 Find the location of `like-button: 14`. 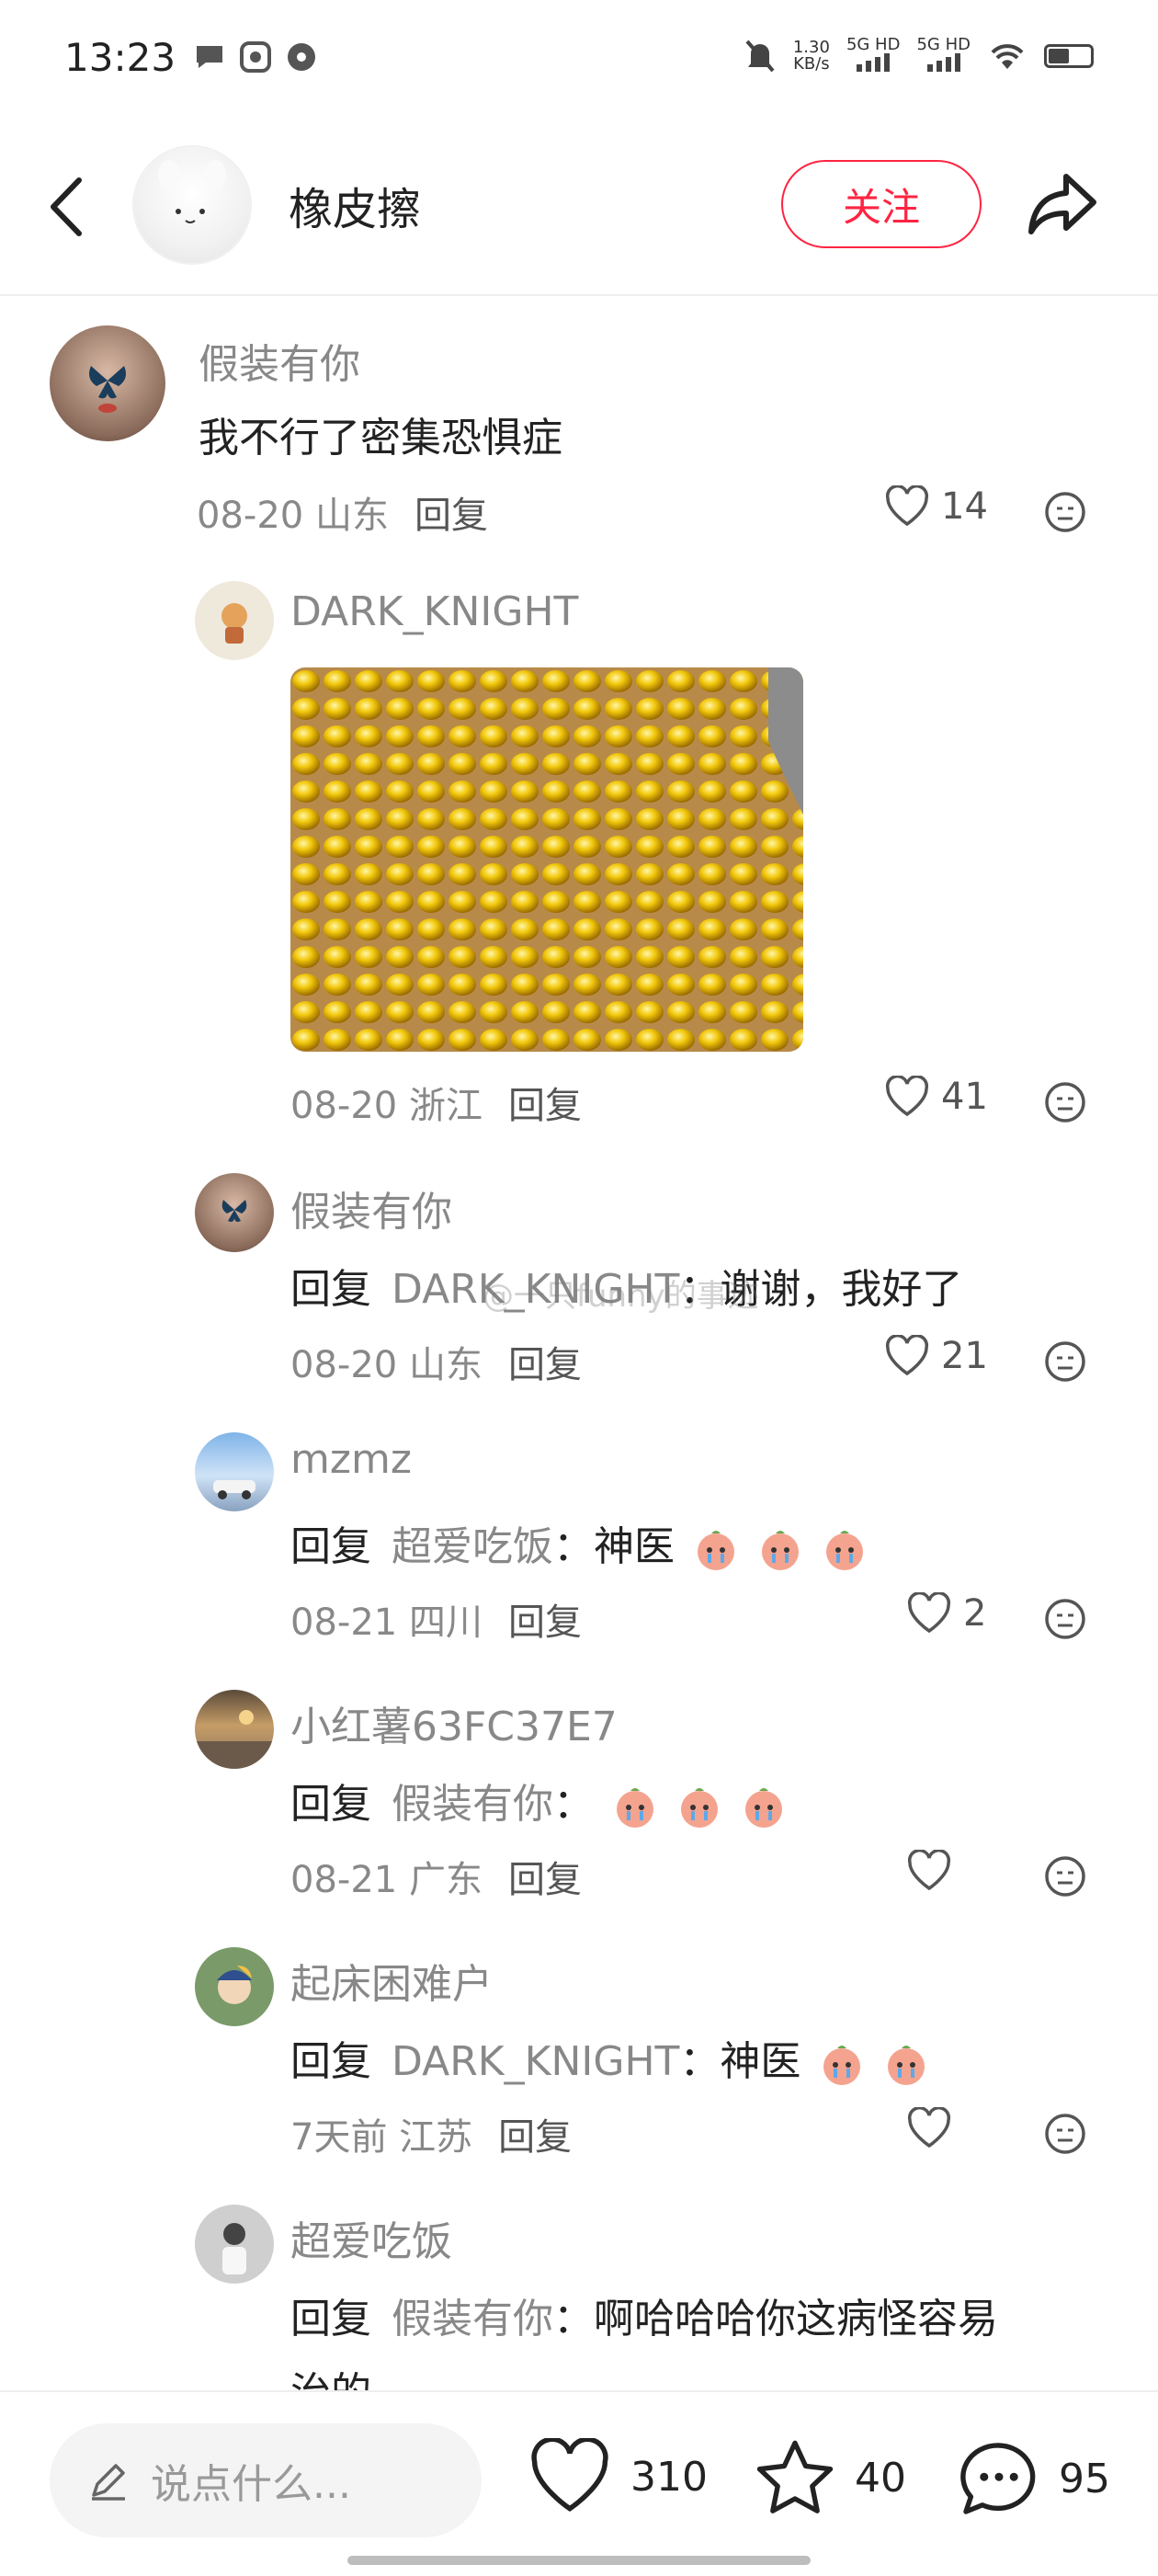

like-button: 14 is located at coordinates (936, 506).